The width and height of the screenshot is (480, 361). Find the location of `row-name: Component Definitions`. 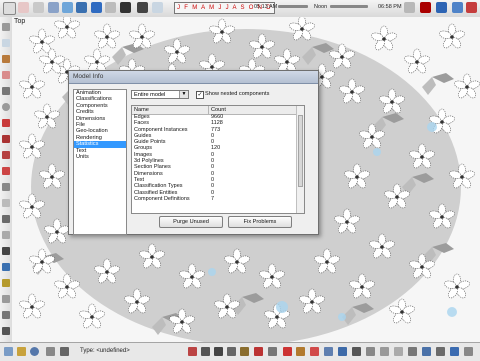

row-name: Component Definitions is located at coordinates (162, 198).